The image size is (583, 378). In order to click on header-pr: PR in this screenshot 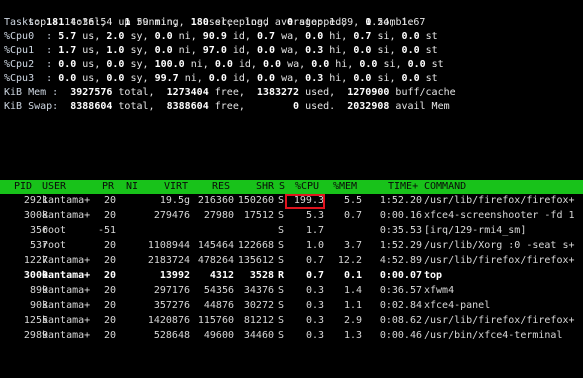, I will do `click(108, 187)`.